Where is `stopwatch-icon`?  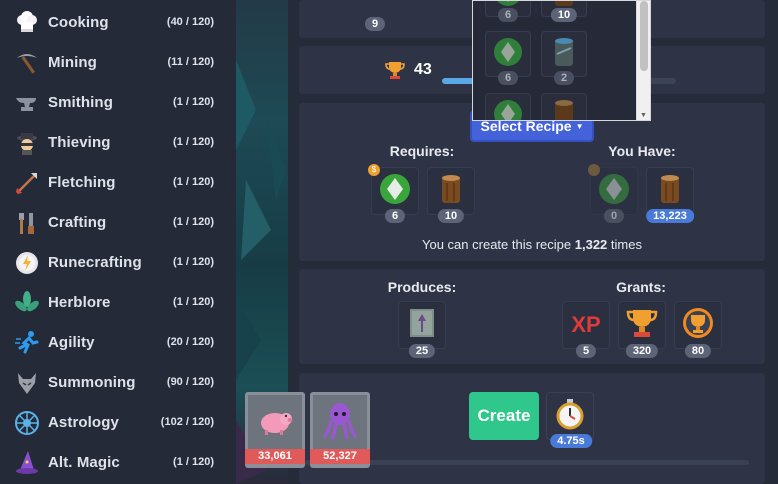
stopwatch-icon is located at coordinates (570, 416).